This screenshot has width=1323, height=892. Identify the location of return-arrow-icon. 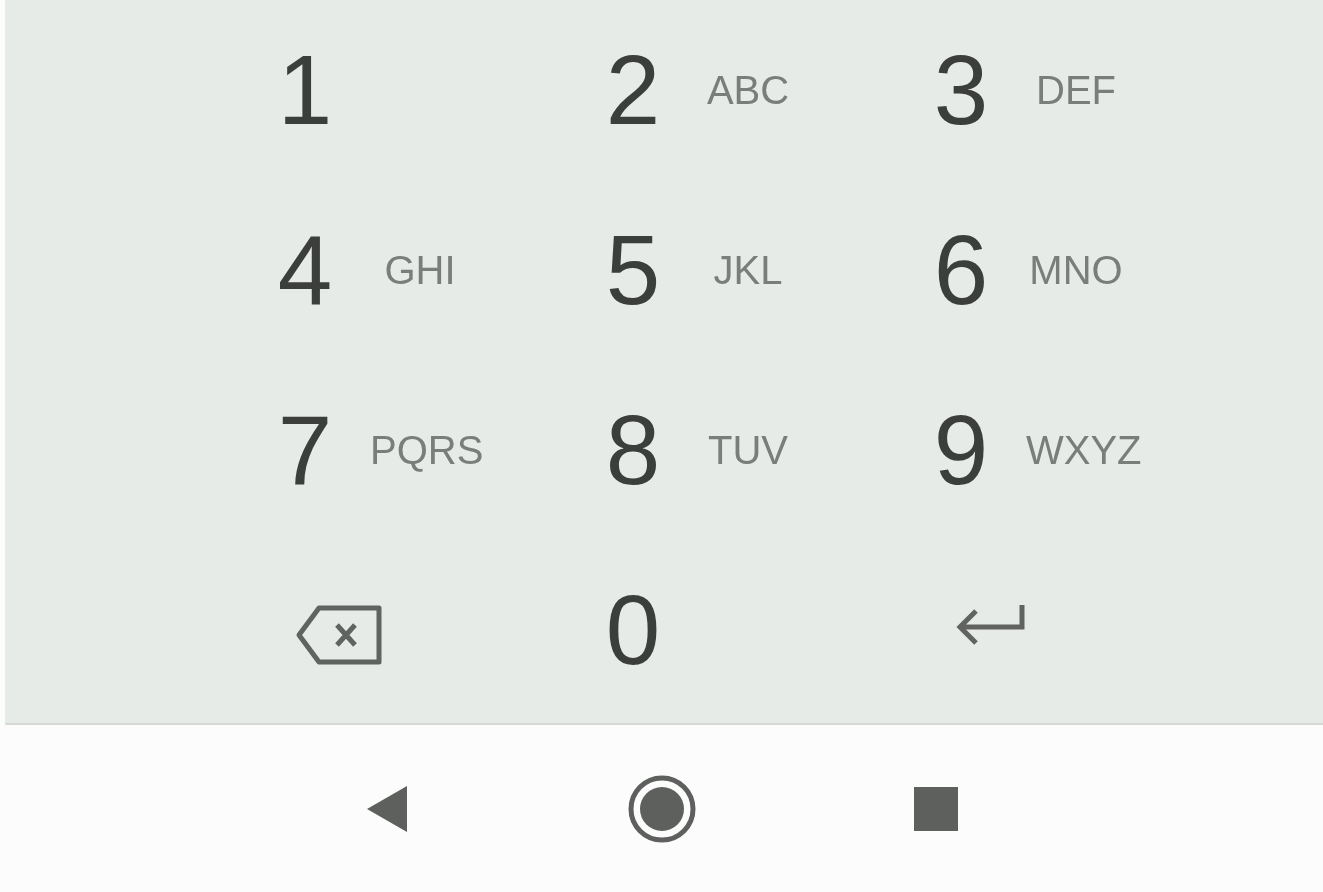
(990, 625).